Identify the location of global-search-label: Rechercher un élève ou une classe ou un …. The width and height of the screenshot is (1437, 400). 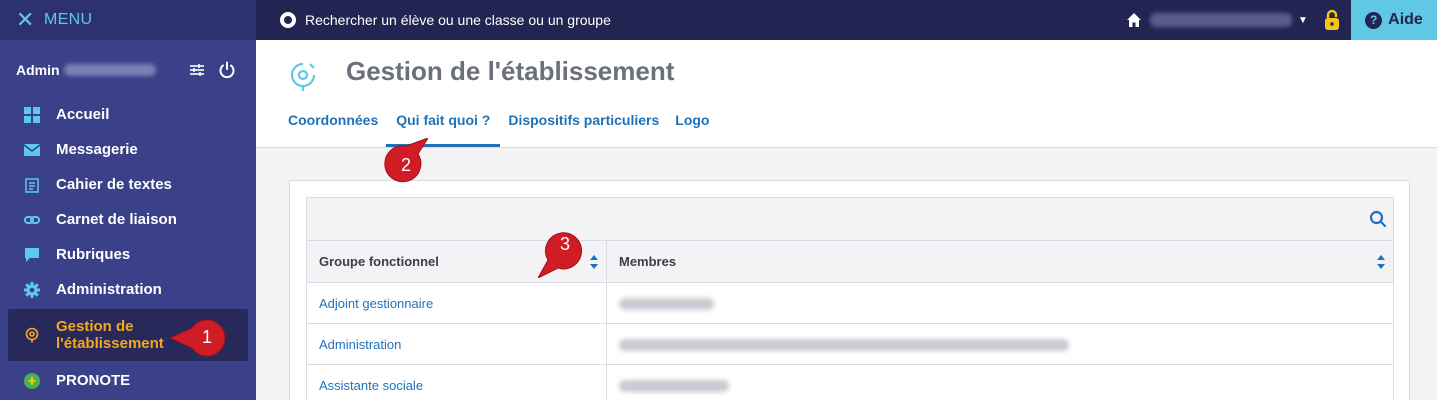
(458, 20).